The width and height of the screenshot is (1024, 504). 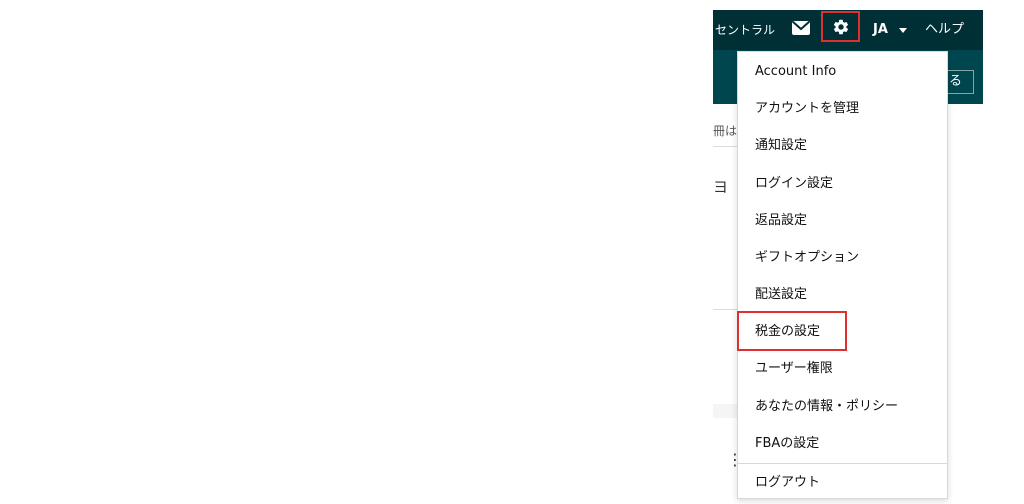 What do you see at coordinates (801, 28) in the screenshot?
I see `mail-icon` at bounding box center [801, 28].